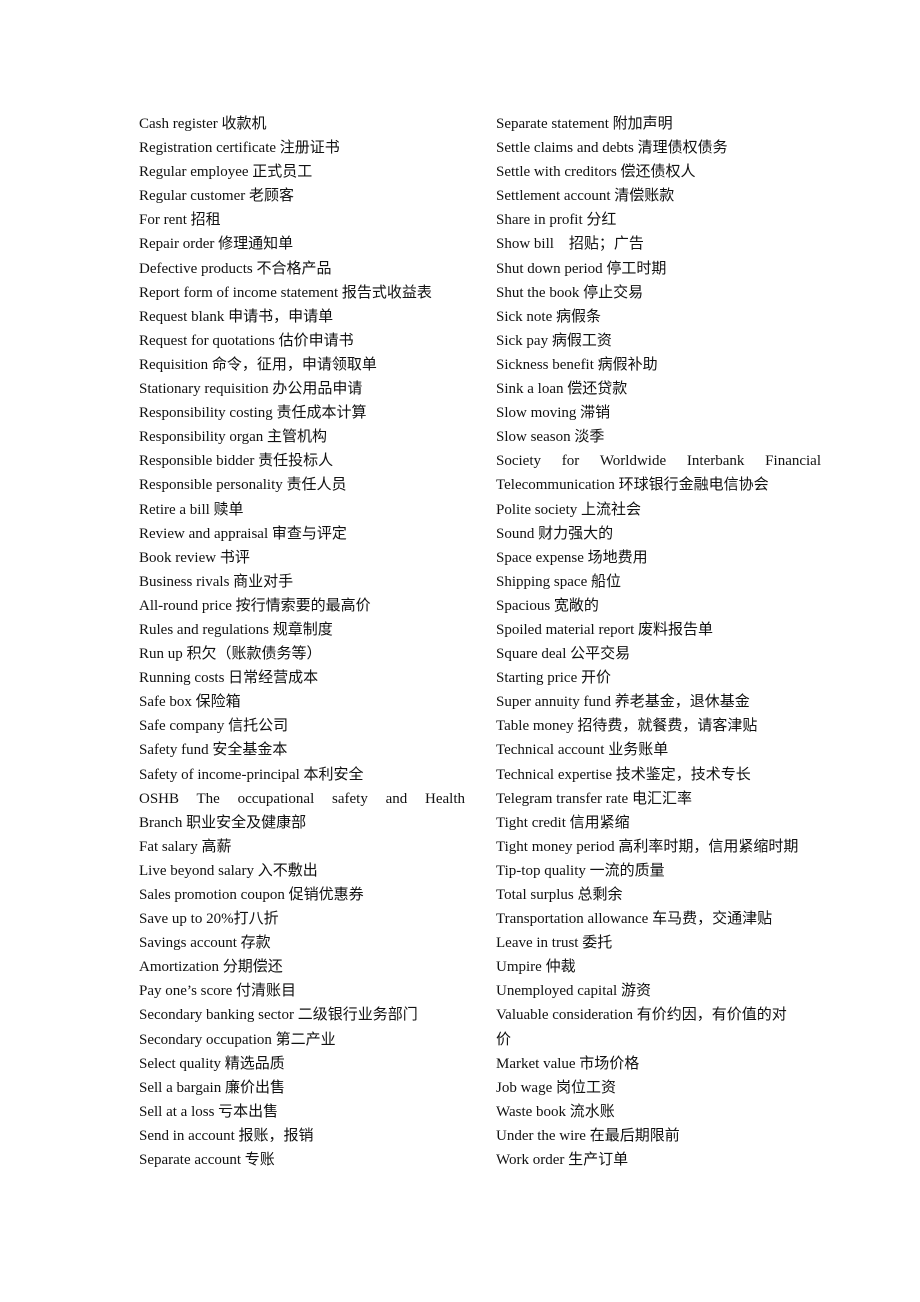  I want to click on glossary-entry: Sick pay 病假工资, so click(554, 340).